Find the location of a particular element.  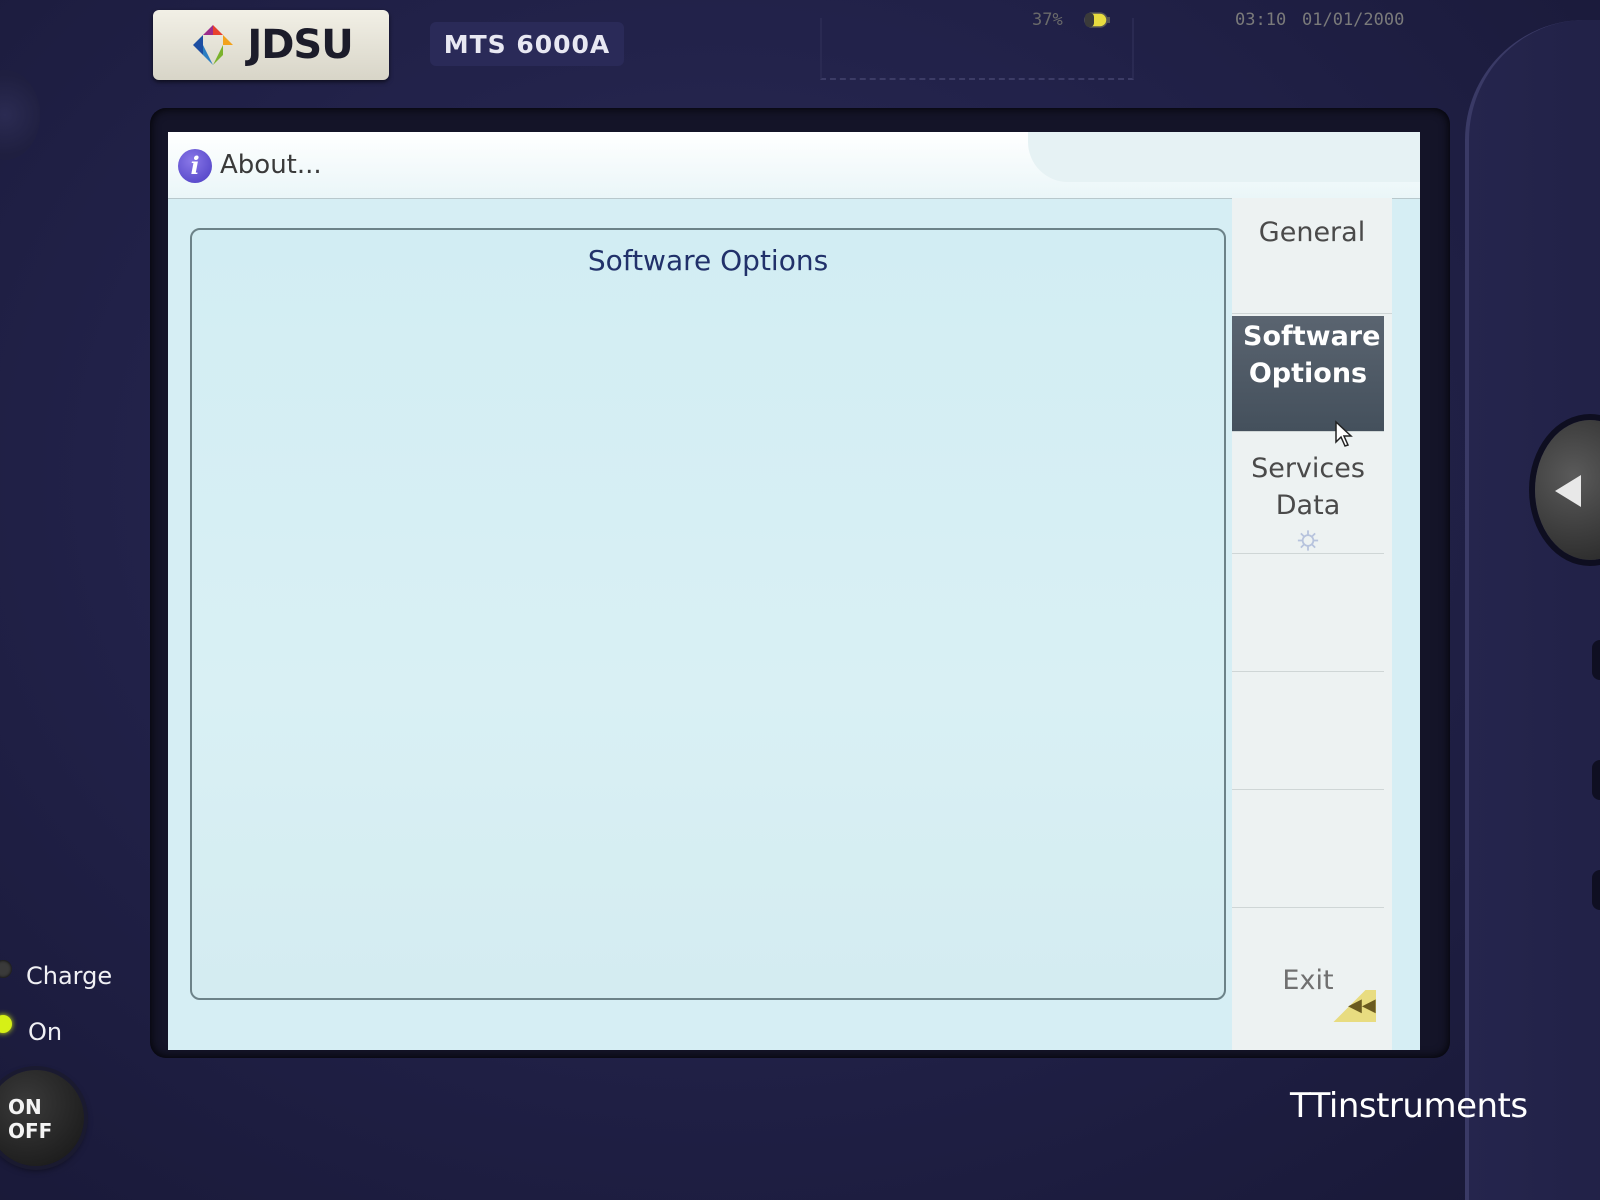

brand-logo-plate: JDSU is located at coordinates (271, 45).